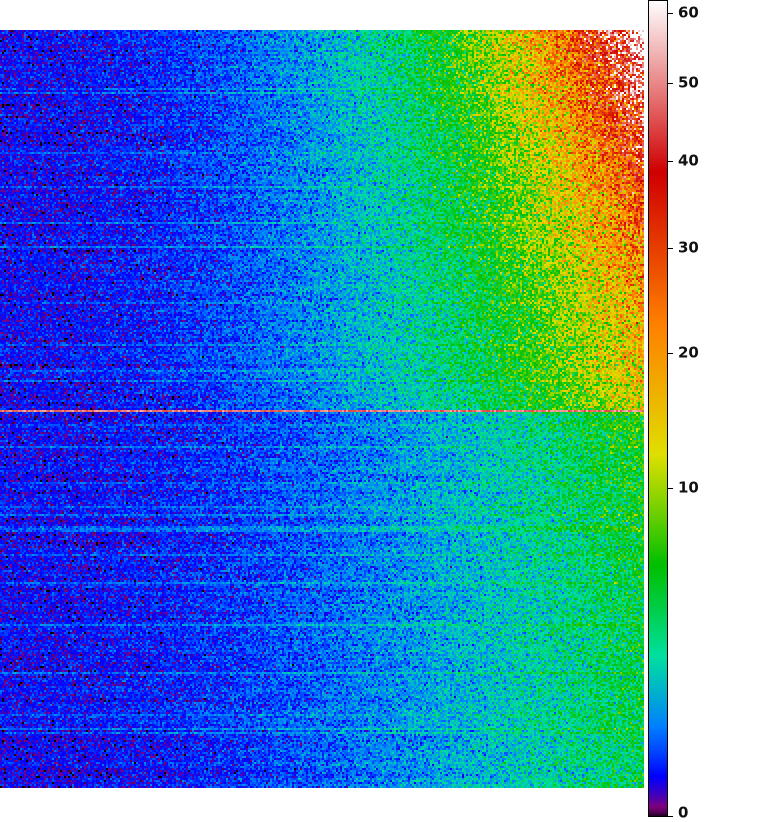 This screenshot has width=760, height=822. I want to click on colorbar-tick-label: 60, so click(688, 12).